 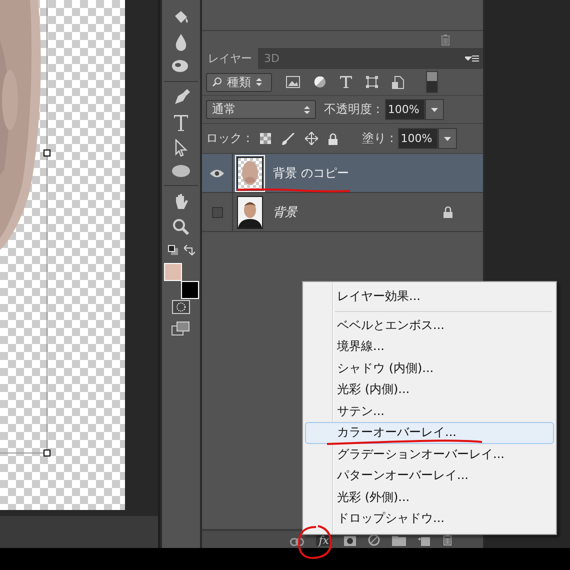 What do you see at coordinates (230, 58) in the screenshot?
I see `panel-tab: レイヤー` at bounding box center [230, 58].